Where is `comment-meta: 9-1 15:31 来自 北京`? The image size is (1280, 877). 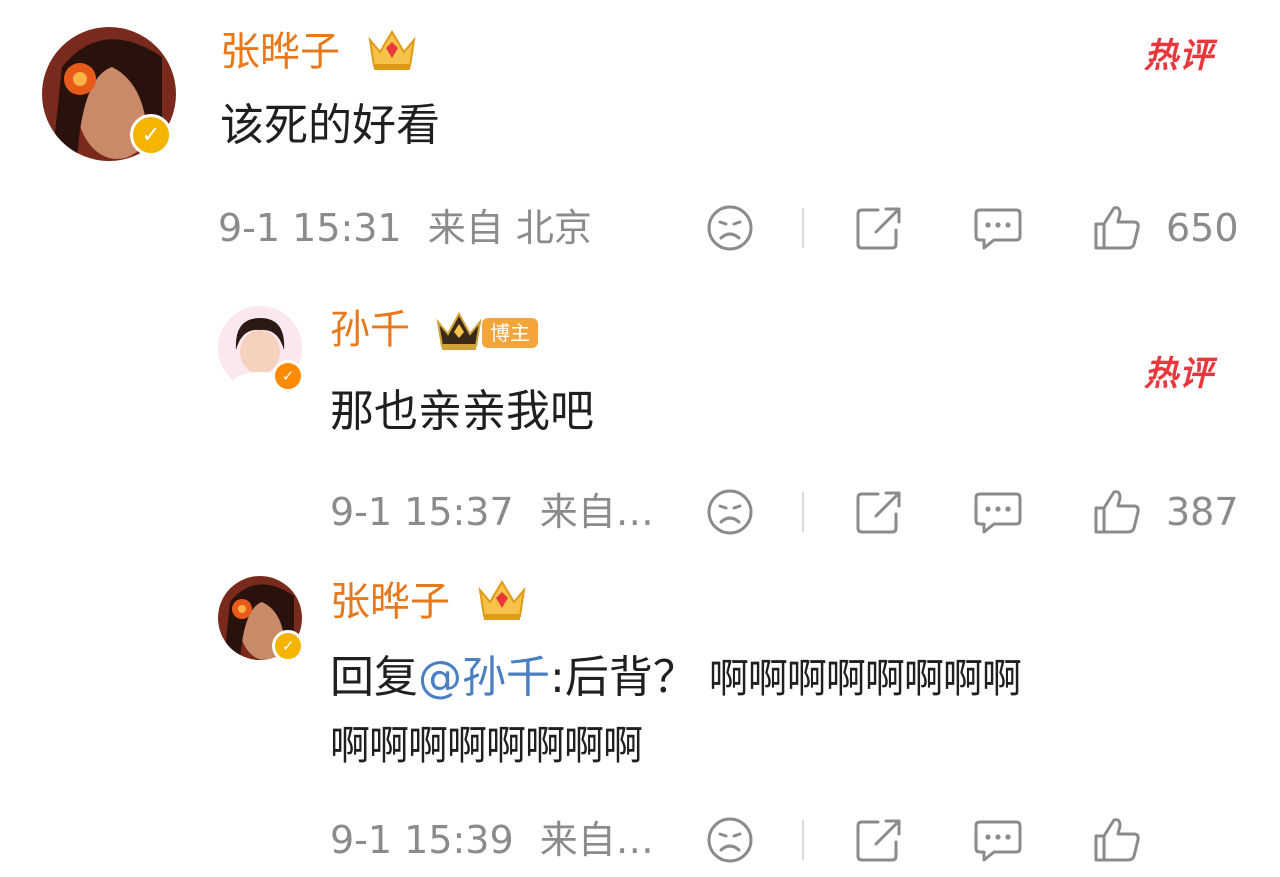
comment-meta: 9-1 15:31 来自 北京 is located at coordinates (405, 228).